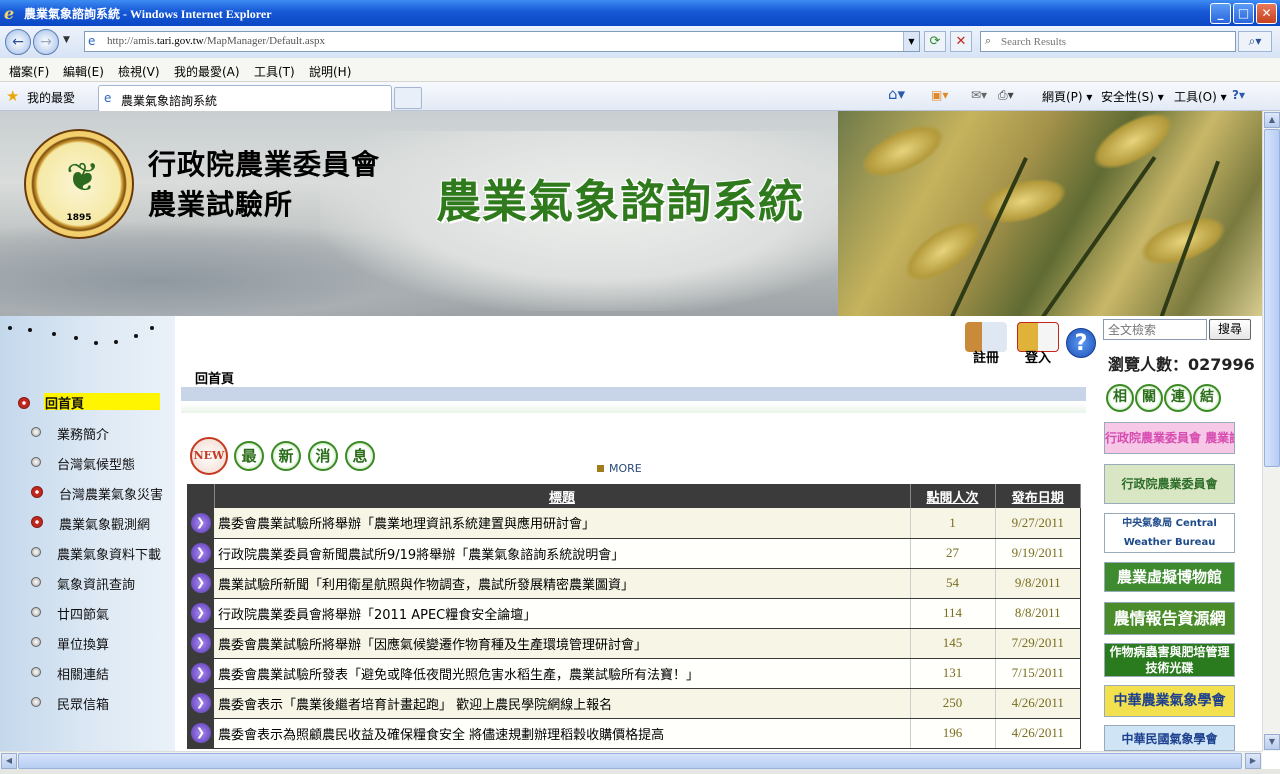 The width and height of the screenshot is (1280, 774). I want to click on browser-tab: e 農業氣象諮詢系統, so click(245, 98).